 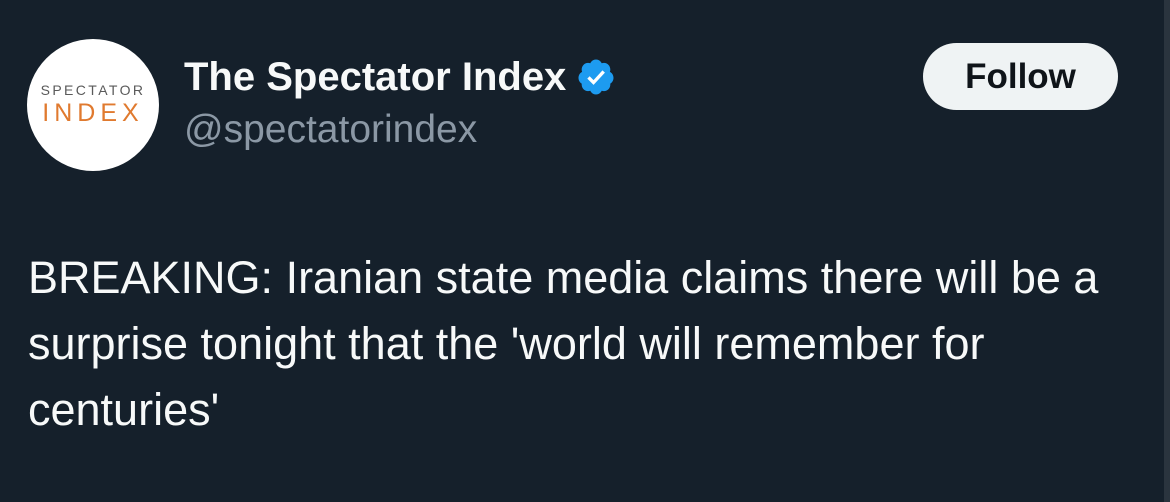 I want to click on scrollbar, so click(x=1167, y=251).